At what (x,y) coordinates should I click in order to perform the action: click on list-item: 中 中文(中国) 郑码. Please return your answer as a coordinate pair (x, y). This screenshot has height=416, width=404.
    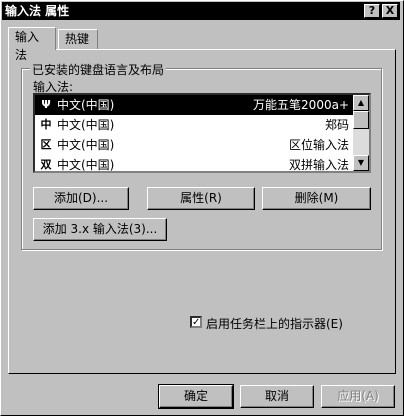
    Looking at the image, I should click on (194, 125).